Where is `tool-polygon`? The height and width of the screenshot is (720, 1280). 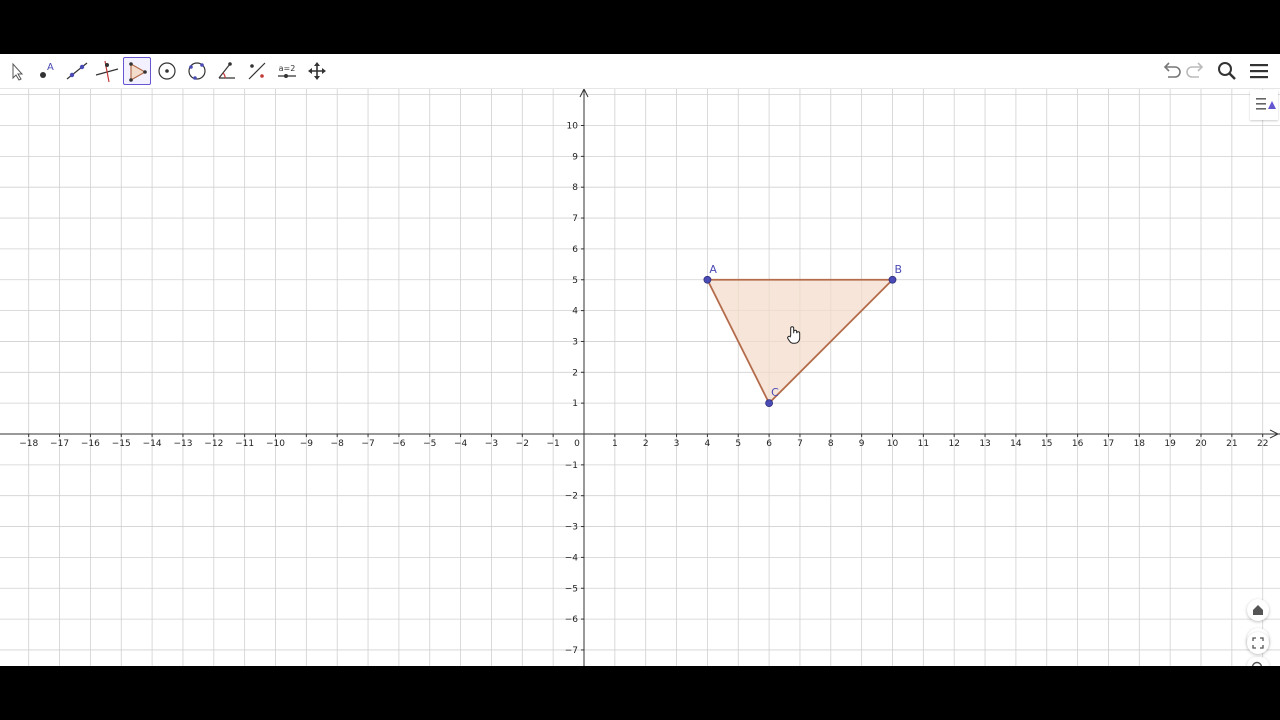
tool-polygon is located at coordinates (137, 71).